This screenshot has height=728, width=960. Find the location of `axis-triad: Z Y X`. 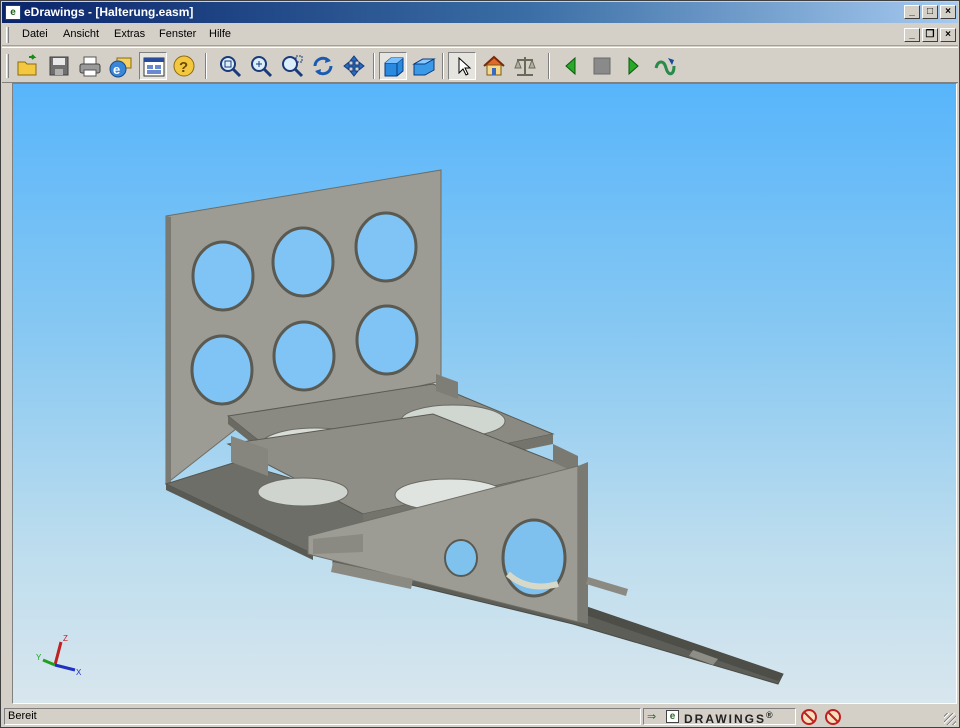

axis-triad: Z Y X is located at coordinates (59, 655).